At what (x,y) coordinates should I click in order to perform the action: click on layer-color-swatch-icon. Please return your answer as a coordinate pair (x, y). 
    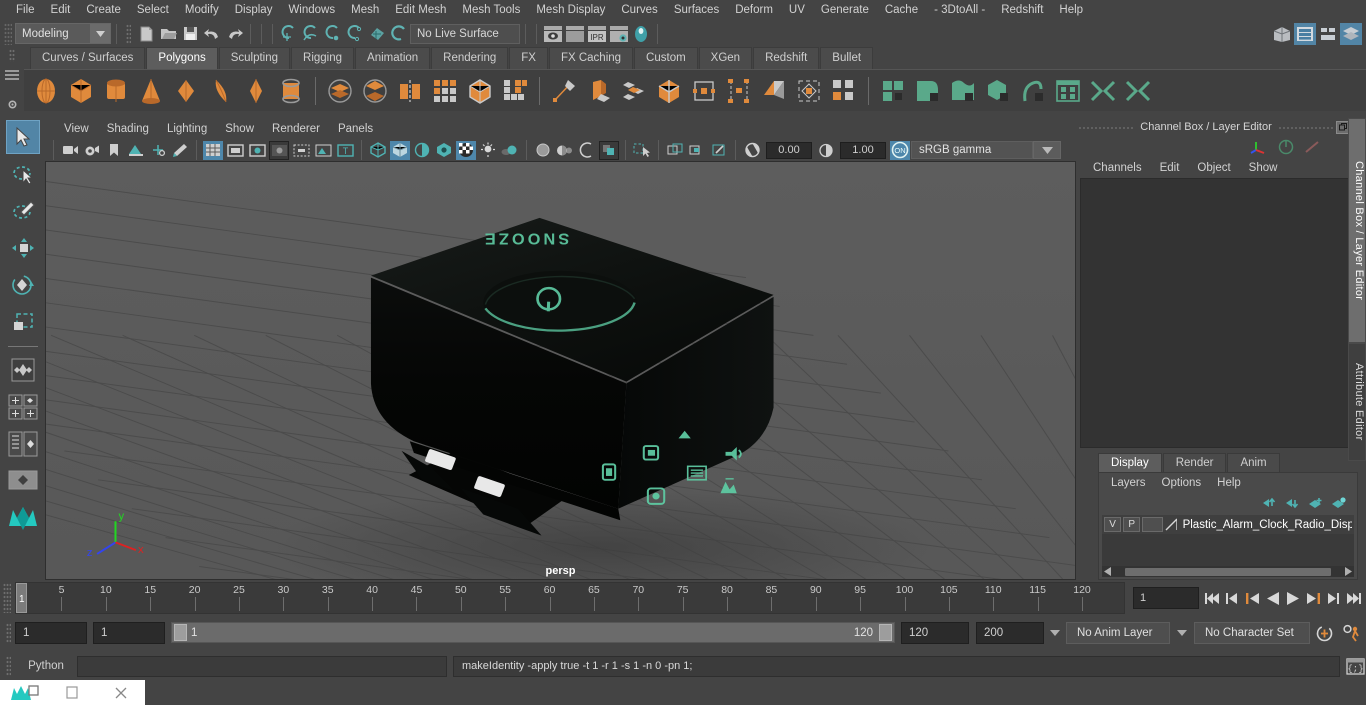
    Looking at the image, I should click on (1171, 524).